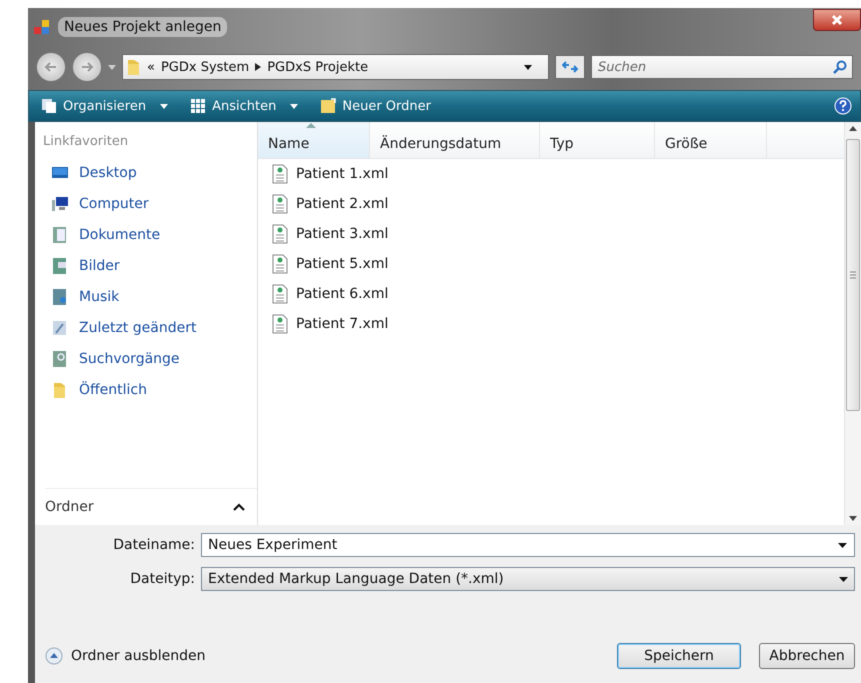  Describe the element at coordinates (711, 140) in the screenshot. I see `column-header: Größe` at that location.